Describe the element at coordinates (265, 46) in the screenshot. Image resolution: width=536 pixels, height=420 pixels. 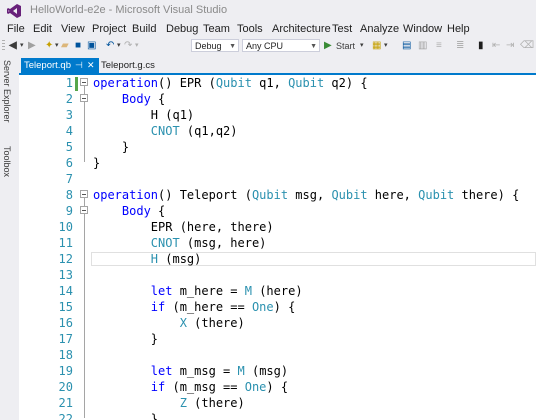
I see `solution-platform-value: Any CPU` at that location.